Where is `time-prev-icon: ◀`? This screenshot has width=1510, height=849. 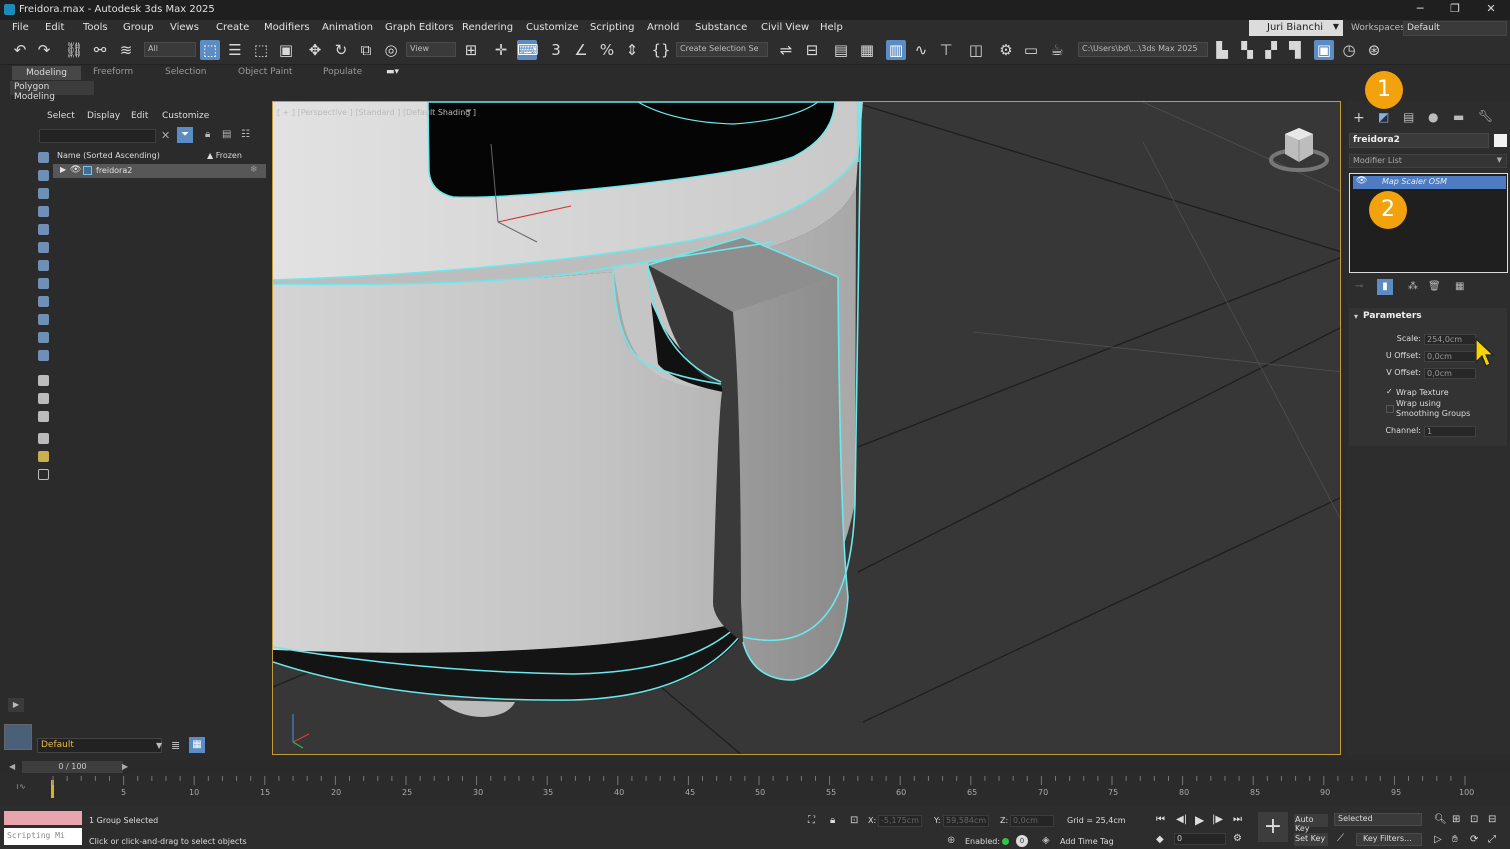 time-prev-icon: ◀ is located at coordinates (12, 766).